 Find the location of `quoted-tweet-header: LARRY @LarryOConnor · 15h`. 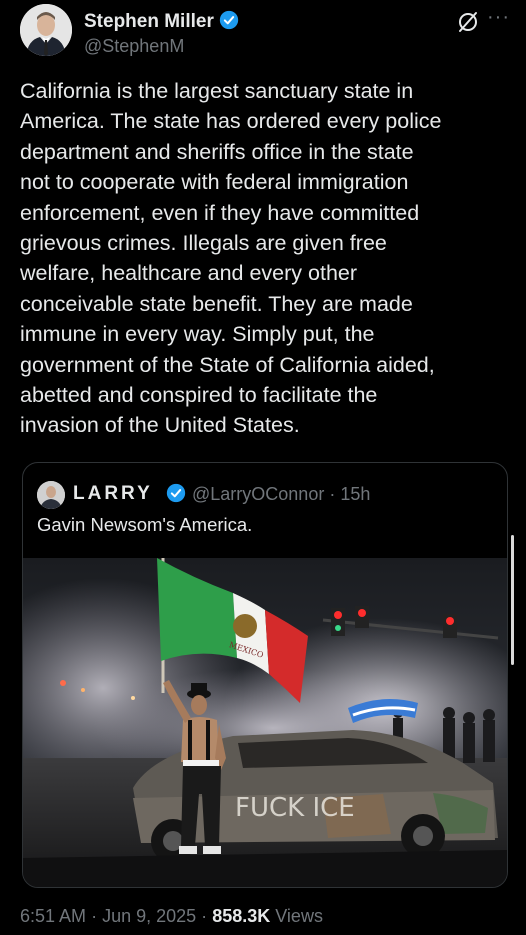

quoted-tweet-header: LARRY @LarryOConnor · 15h is located at coordinates (267, 494).